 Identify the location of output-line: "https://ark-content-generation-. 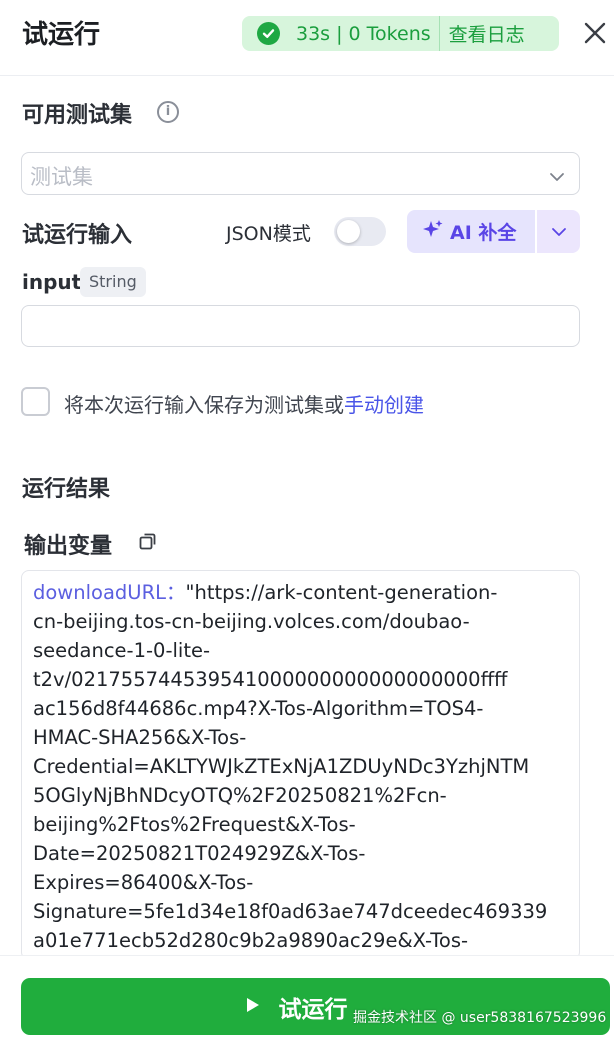
(341, 592).